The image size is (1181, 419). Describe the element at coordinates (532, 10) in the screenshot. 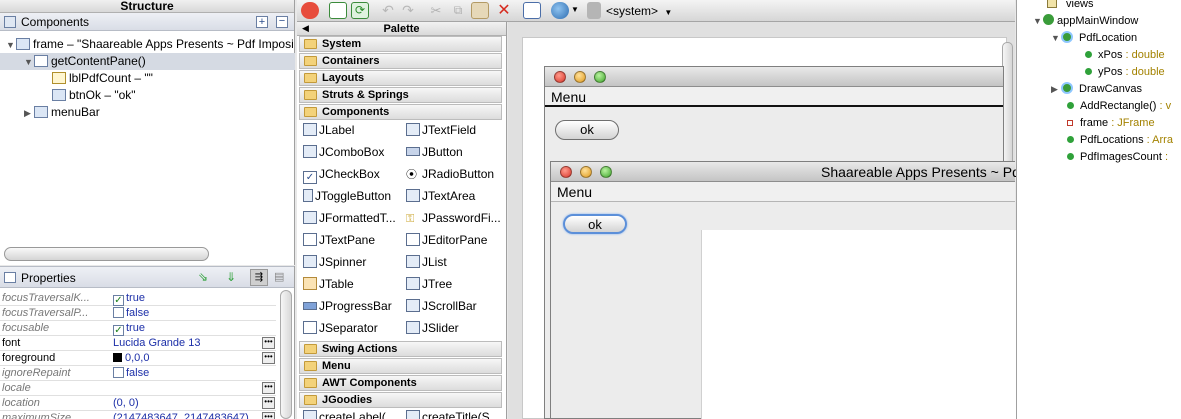

I see `properties-toggle-icon` at that location.